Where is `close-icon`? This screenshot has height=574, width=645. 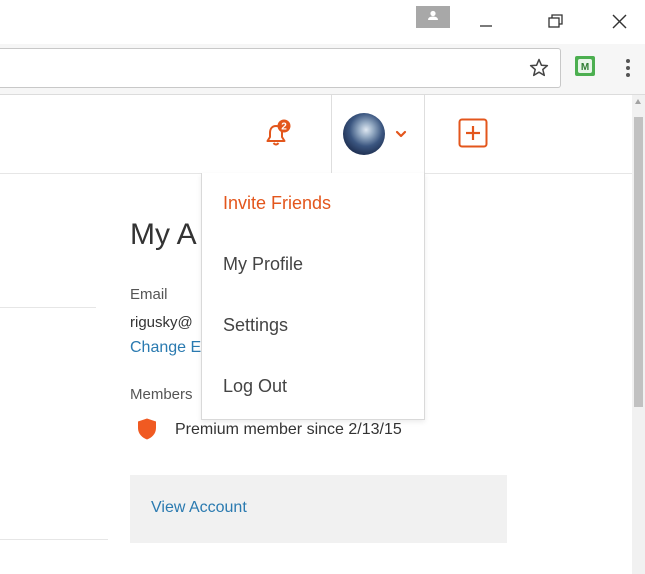 close-icon is located at coordinates (619, 21).